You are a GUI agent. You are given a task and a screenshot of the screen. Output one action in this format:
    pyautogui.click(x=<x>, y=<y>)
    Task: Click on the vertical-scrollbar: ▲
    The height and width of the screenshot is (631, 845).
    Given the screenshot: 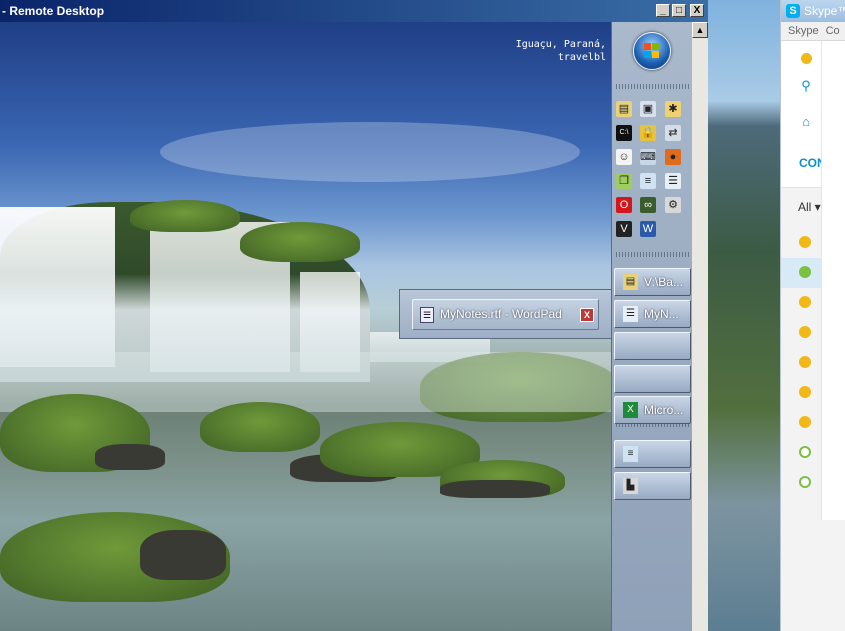 What is the action you would take?
    pyautogui.click(x=700, y=326)
    